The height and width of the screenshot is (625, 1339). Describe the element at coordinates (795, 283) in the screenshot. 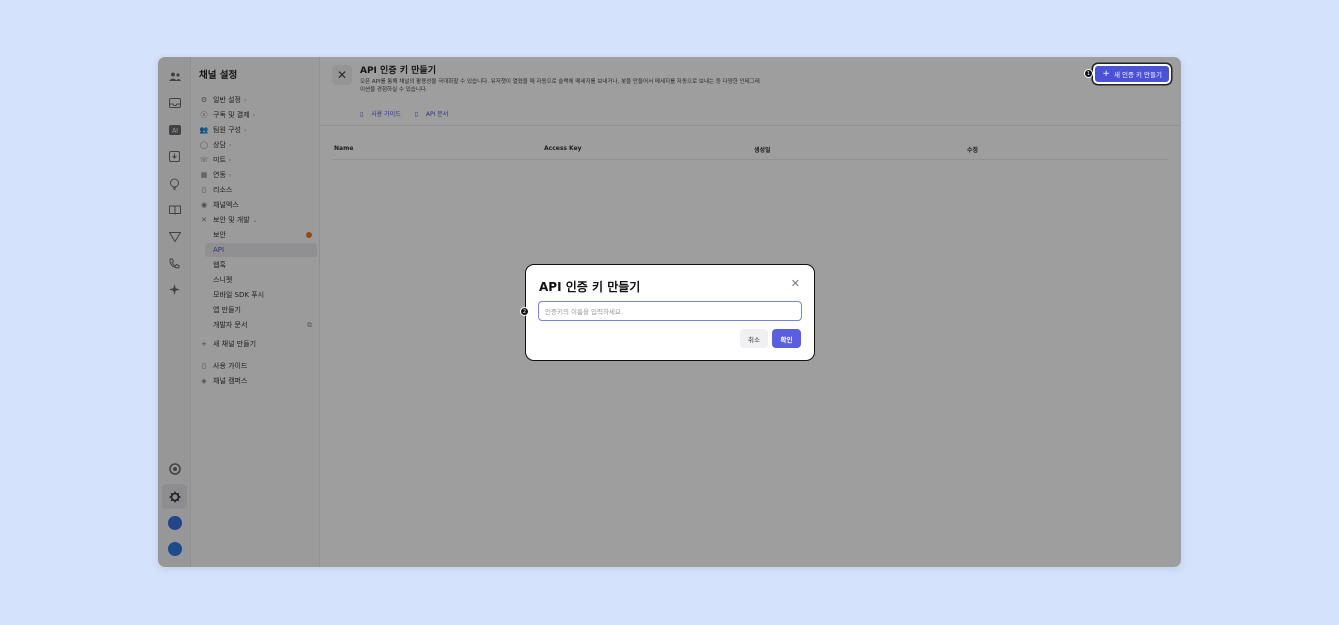

I see `close-icon: ✕` at that location.